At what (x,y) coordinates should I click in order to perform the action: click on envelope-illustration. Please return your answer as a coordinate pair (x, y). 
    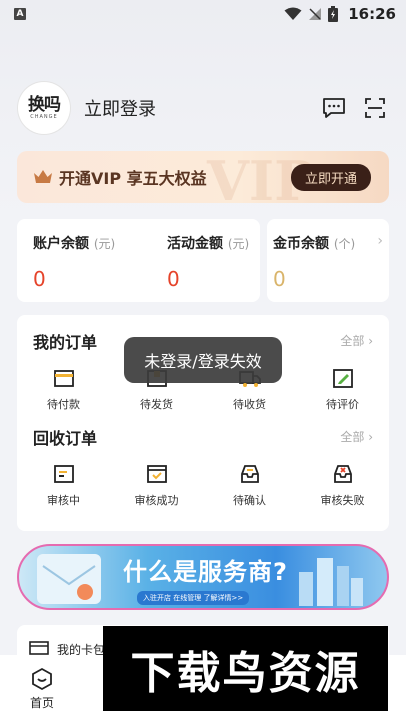
    Looking at the image, I should click on (69, 579).